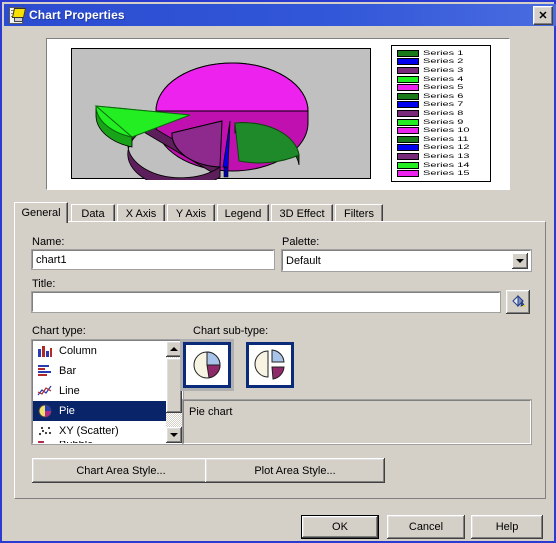 This screenshot has width=556, height=543. What do you see at coordinates (41, 212) in the screenshot?
I see `tab-general: General` at bounding box center [41, 212].